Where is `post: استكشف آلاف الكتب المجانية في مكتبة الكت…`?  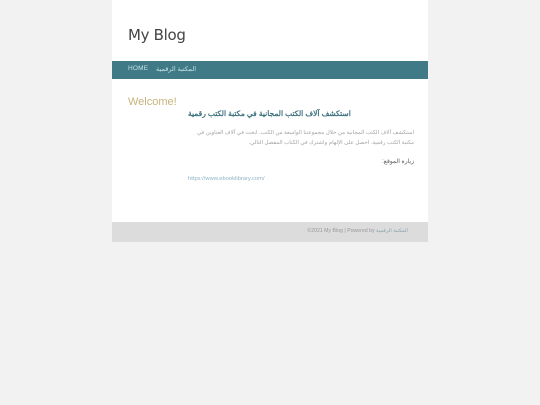
post: استكشف آلاف الكتب المجانية في مكتبة الكت… is located at coordinates (301, 145).